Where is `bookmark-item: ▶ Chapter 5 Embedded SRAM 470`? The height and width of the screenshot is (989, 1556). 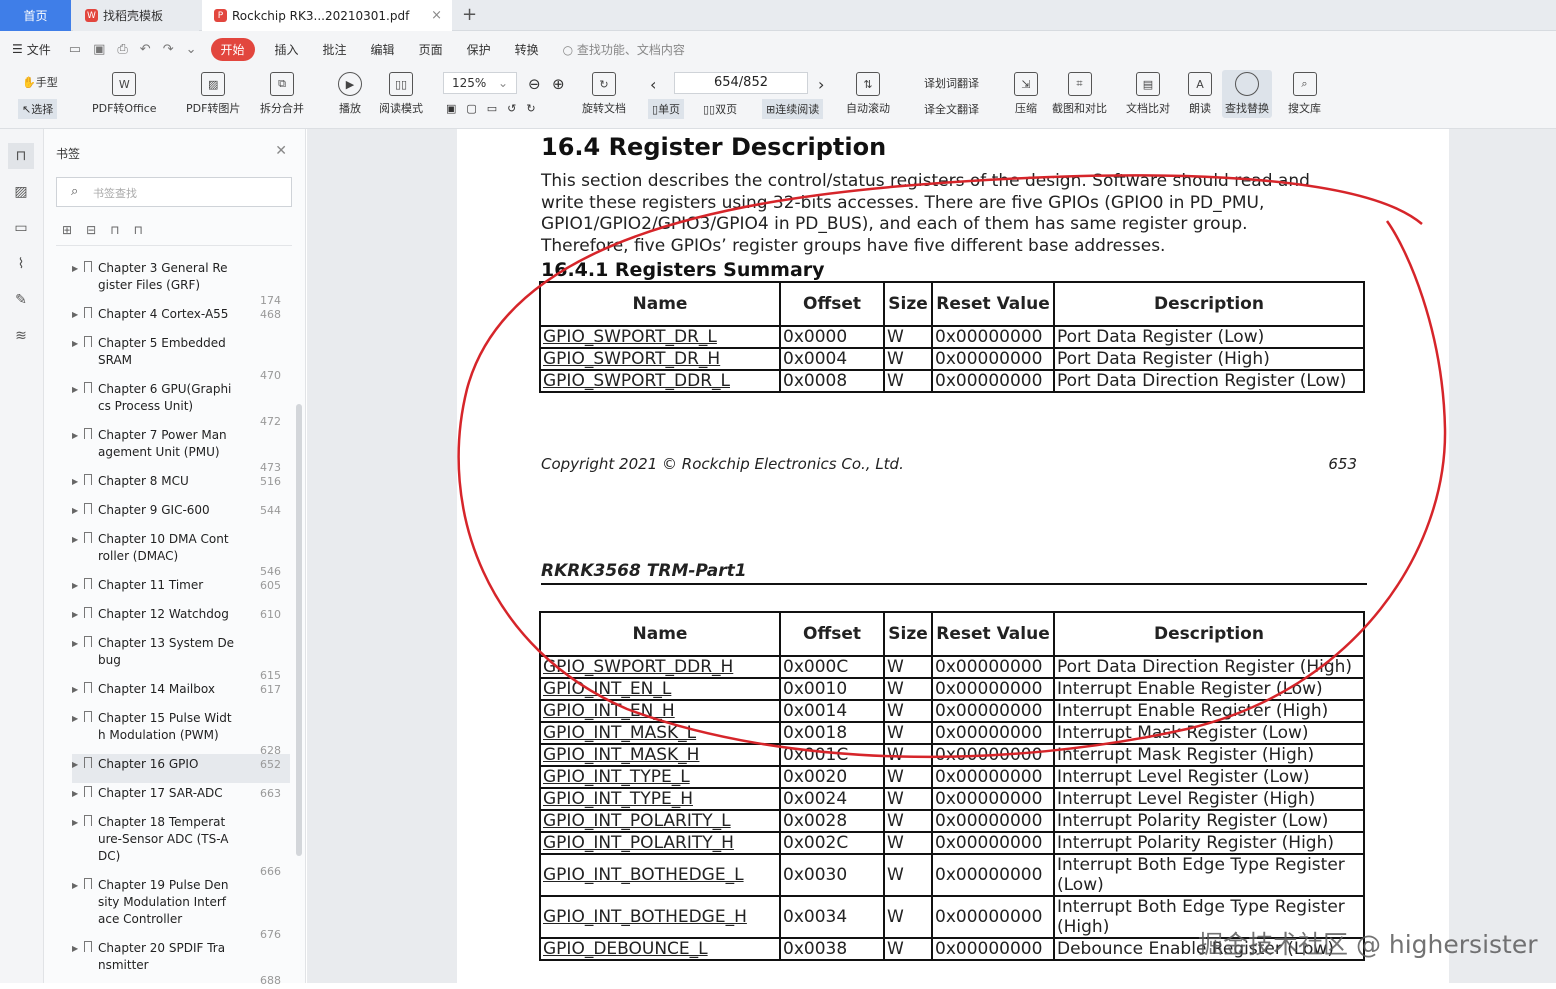
bookmark-item: ▶ Chapter 5 Embedded SRAM 470 is located at coordinates (181, 357).